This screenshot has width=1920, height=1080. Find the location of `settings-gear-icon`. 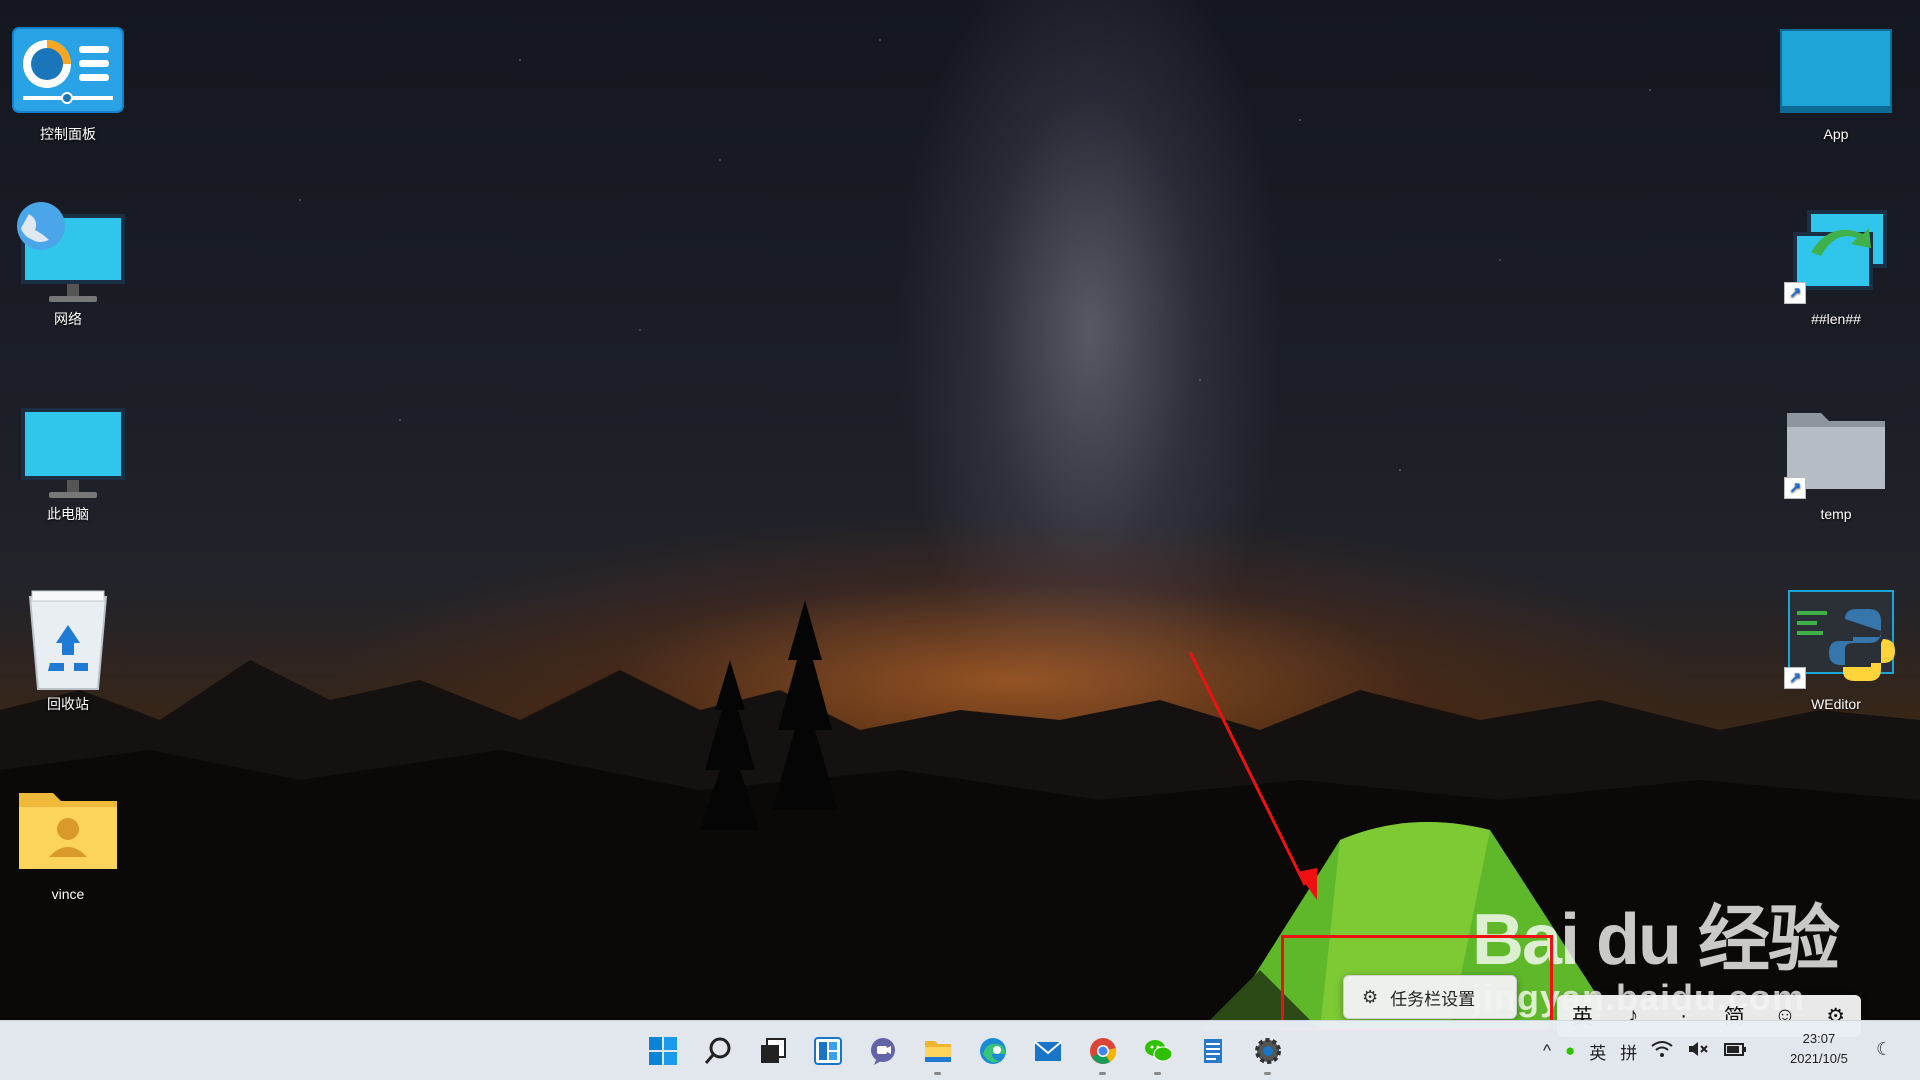

settings-gear-icon is located at coordinates (1267, 1051).